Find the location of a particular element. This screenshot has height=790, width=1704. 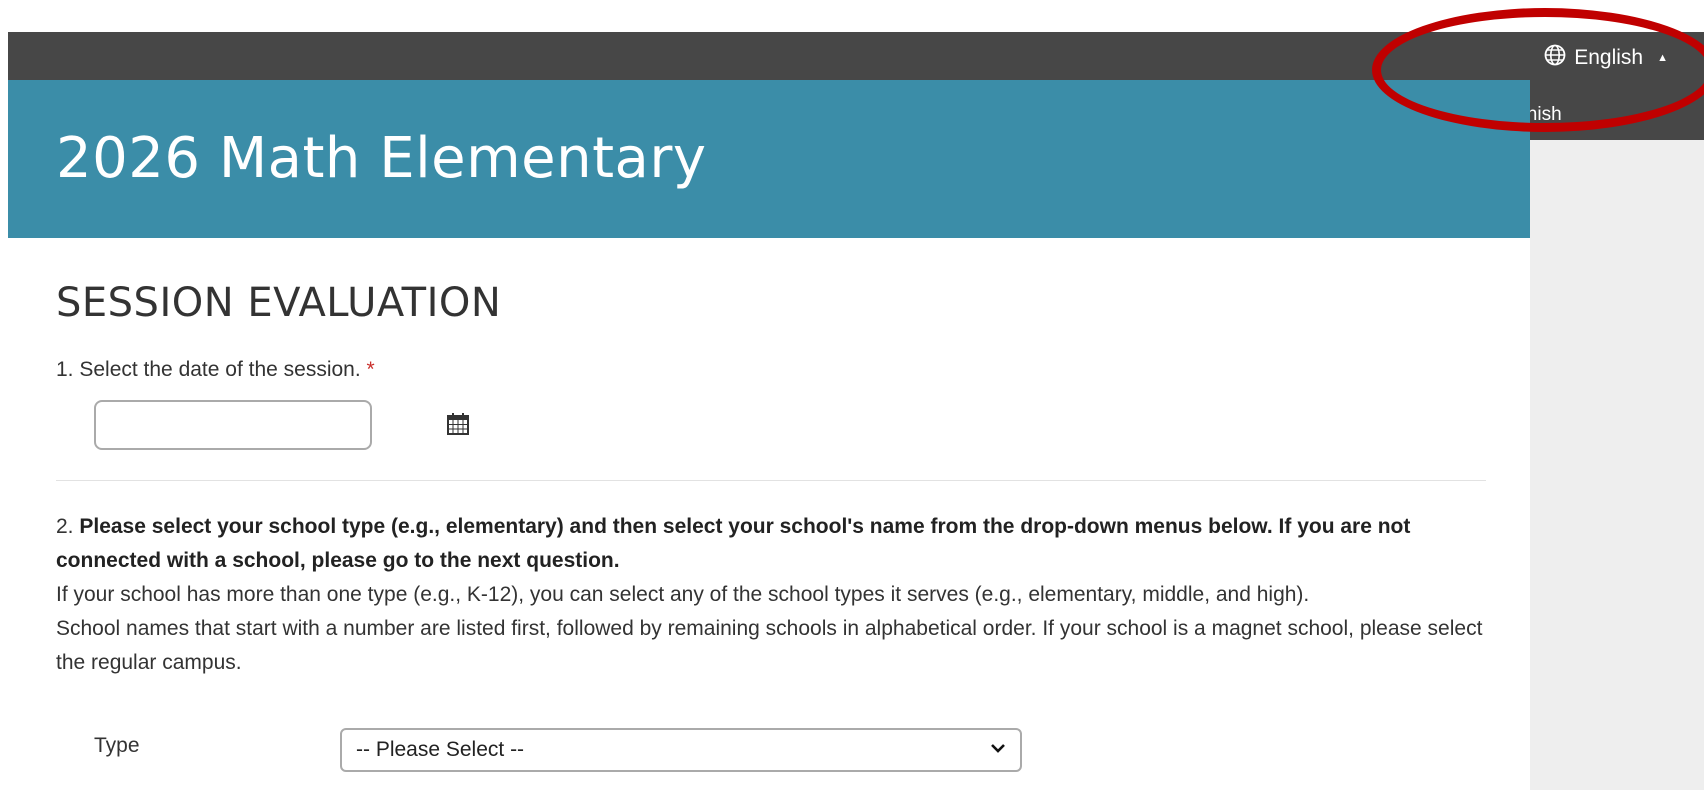

language-selector: English ▲ is located at coordinates (1606, 58).